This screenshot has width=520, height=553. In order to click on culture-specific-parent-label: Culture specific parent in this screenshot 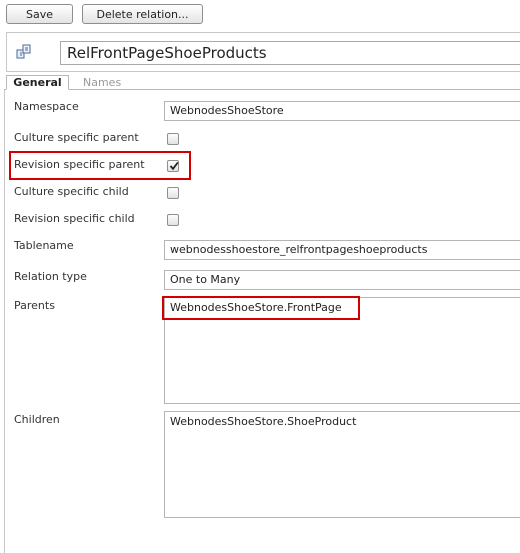, I will do `click(76, 137)`.